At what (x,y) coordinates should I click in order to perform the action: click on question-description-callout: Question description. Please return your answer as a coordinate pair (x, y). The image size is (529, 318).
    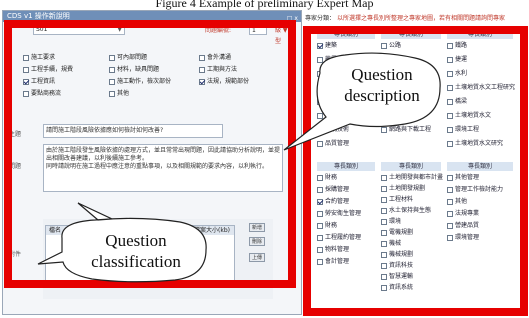
    Looking at the image, I should click on (382, 85).